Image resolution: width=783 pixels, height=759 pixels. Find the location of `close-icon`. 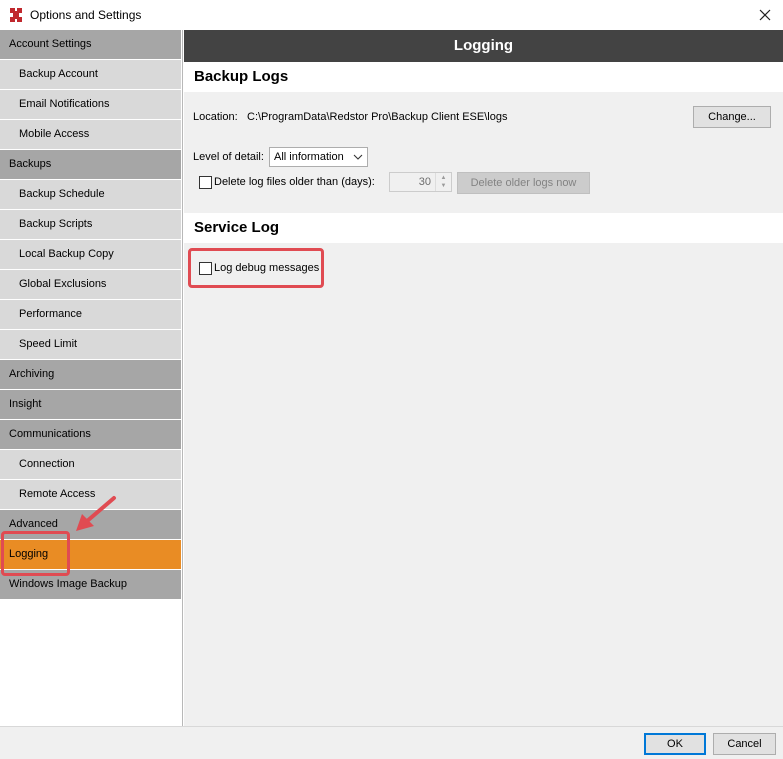

close-icon is located at coordinates (765, 15).